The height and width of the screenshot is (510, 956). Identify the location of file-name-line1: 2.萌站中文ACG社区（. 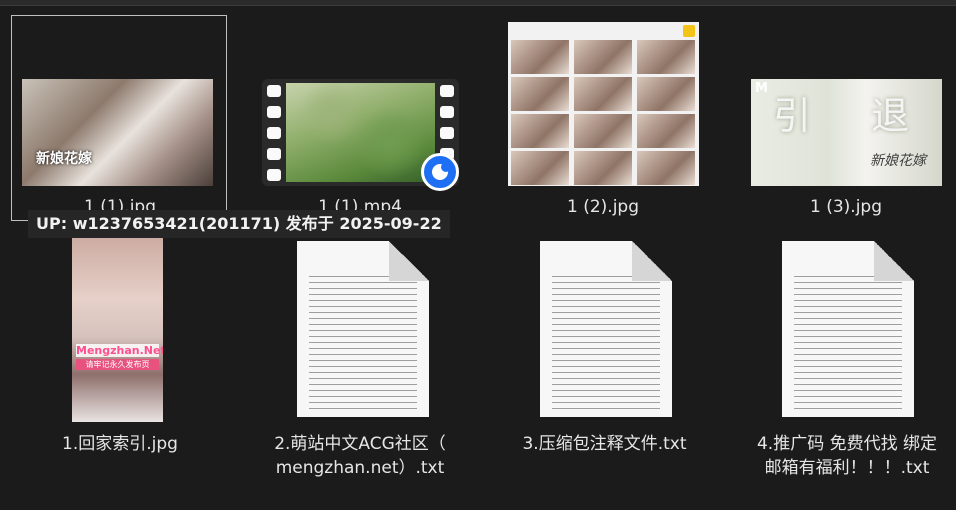
(360, 444).